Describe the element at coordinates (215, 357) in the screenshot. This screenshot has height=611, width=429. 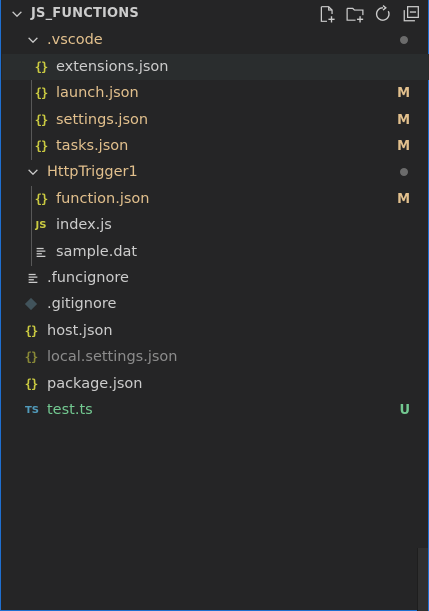
I see `tree-file-local-settings-json: {} local.settings.json` at that location.